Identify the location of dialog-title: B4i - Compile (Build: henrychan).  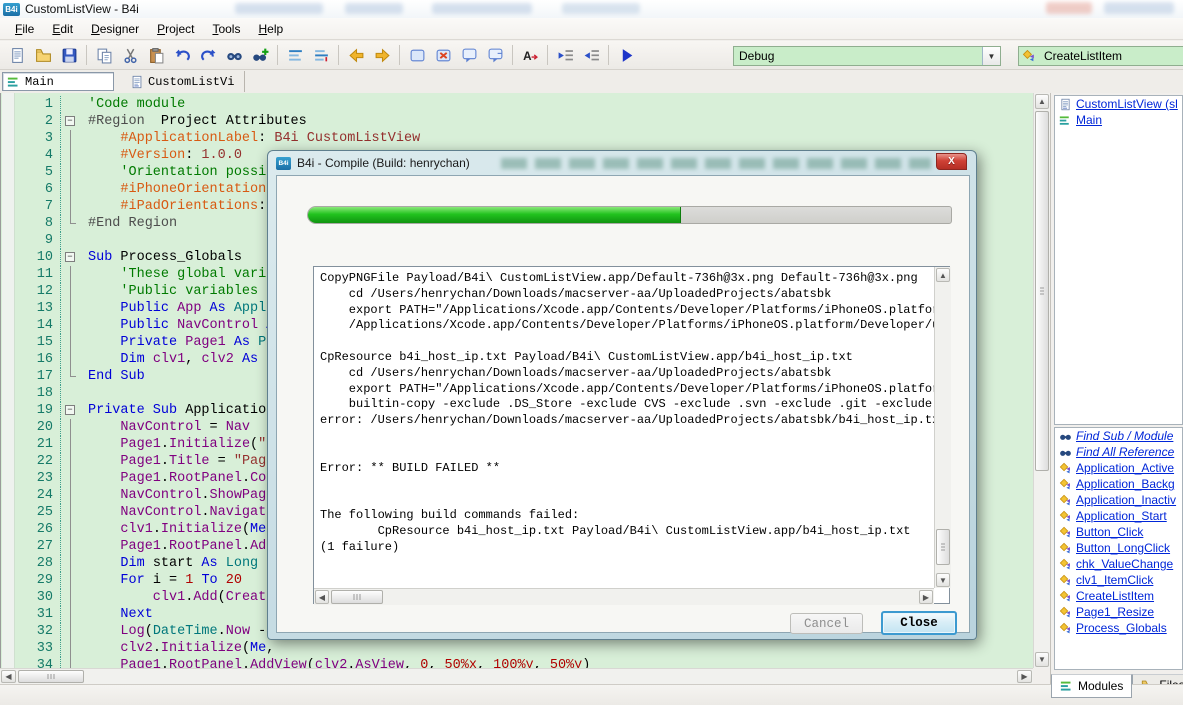
(383, 163).